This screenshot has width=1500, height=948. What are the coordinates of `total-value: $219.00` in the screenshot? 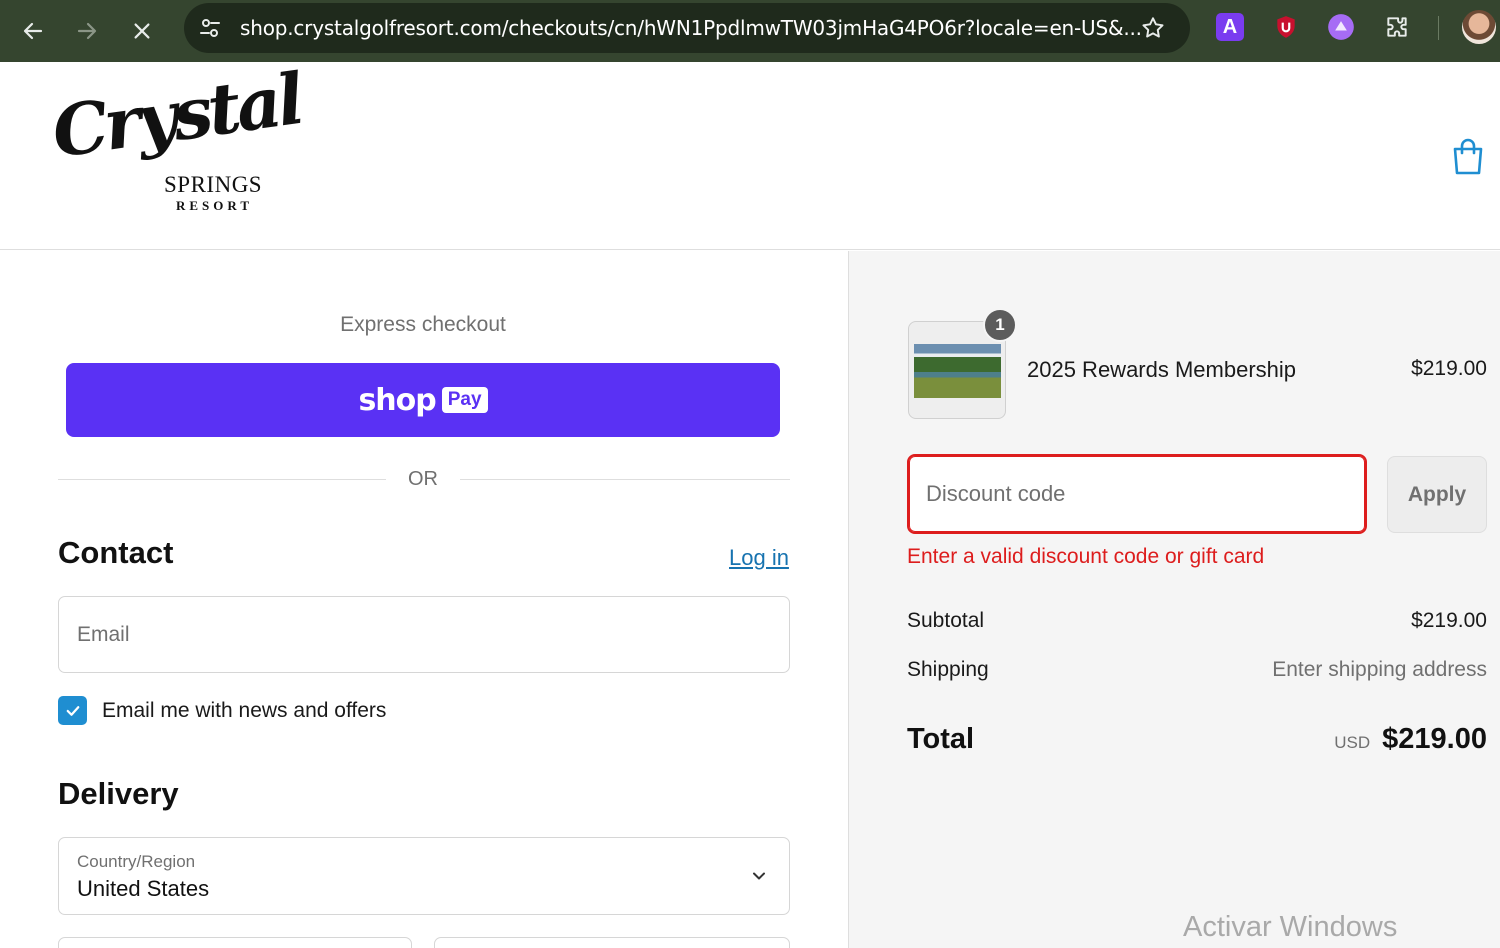 It's located at (1434, 739).